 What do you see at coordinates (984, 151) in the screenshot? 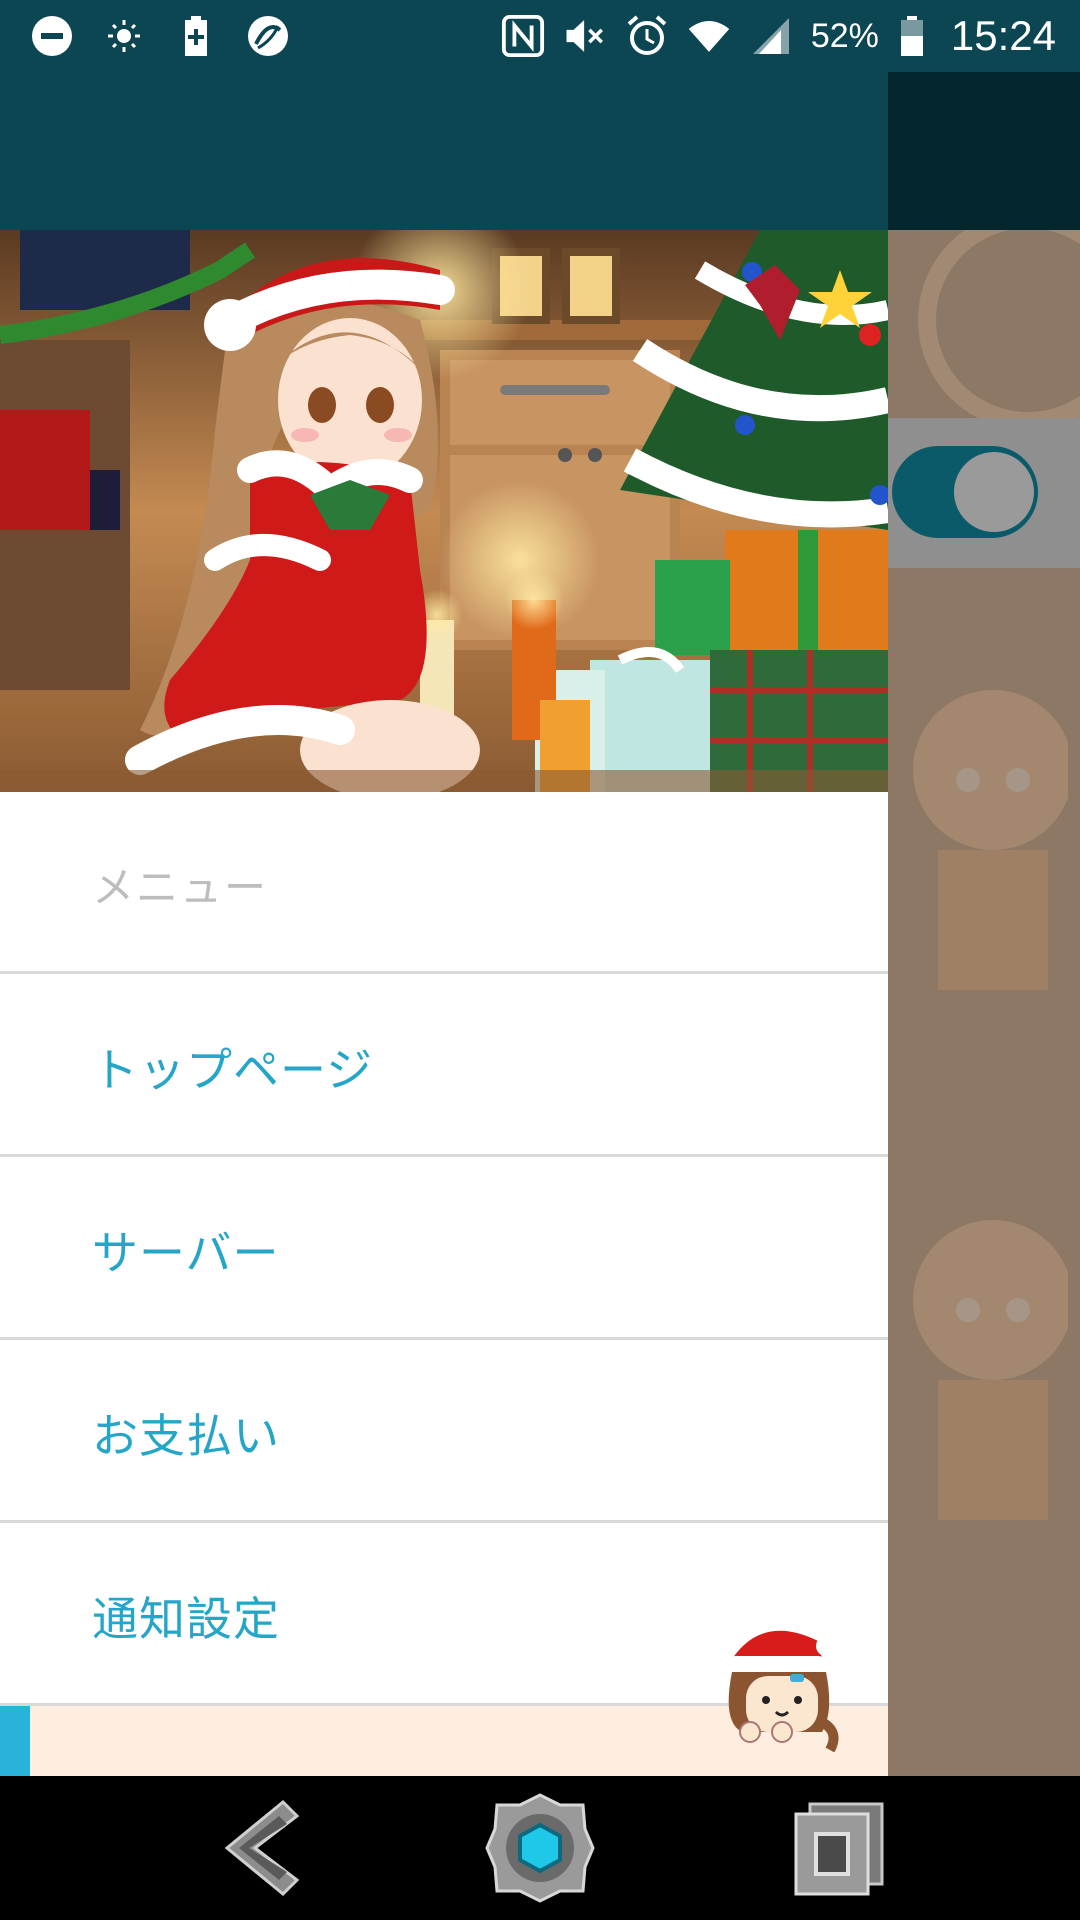
I see `background-app-header` at bounding box center [984, 151].